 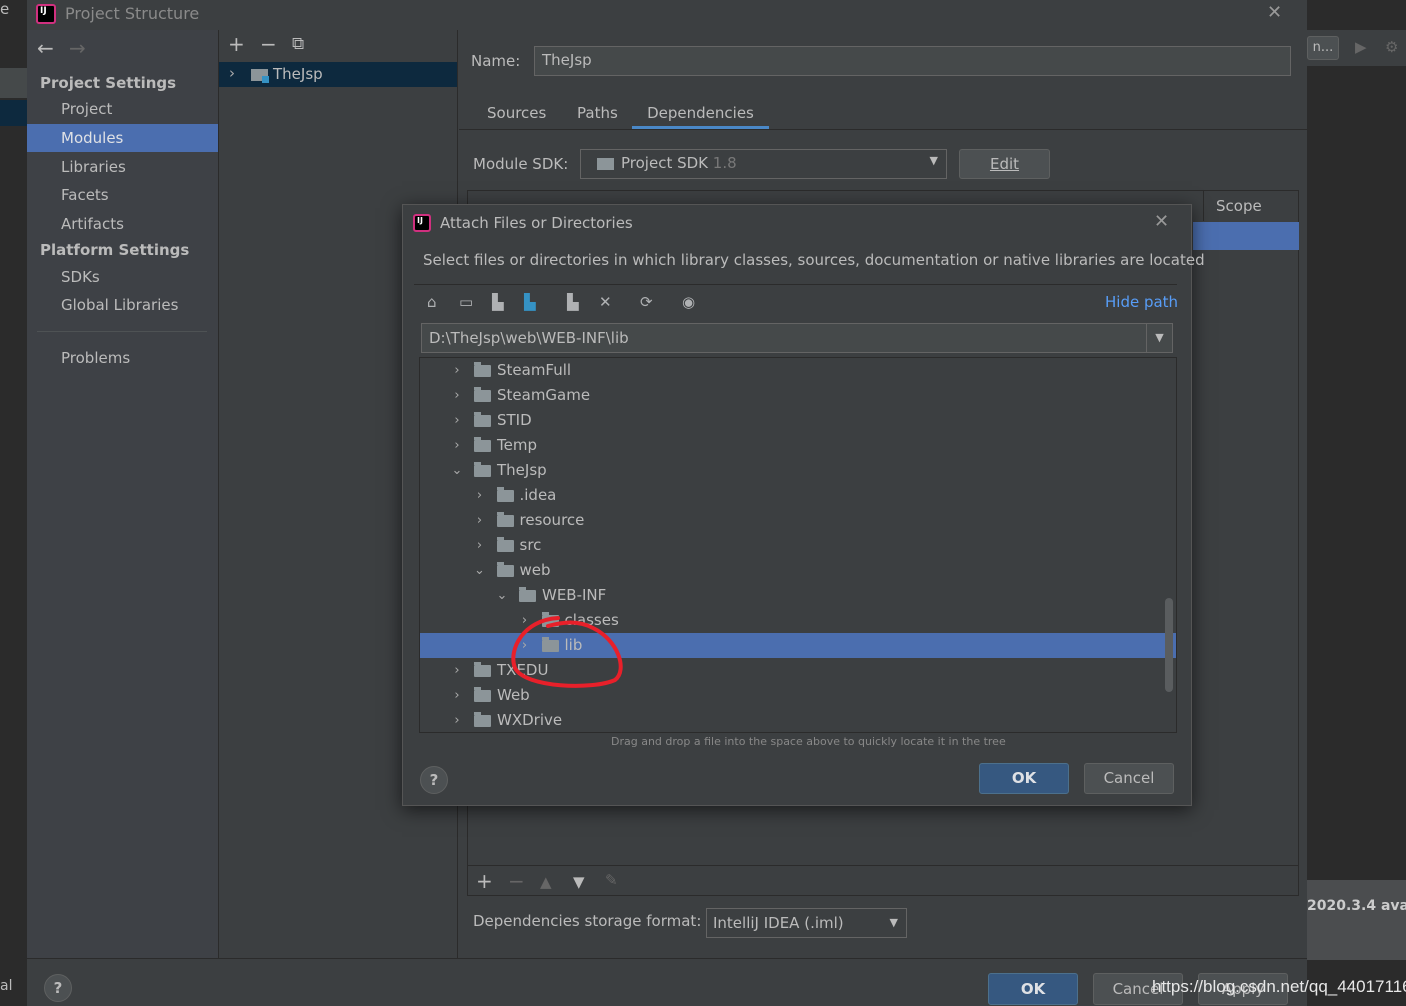 What do you see at coordinates (115, 250) in the screenshot?
I see `platform-settings-heading: Platform Settings` at bounding box center [115, 250].